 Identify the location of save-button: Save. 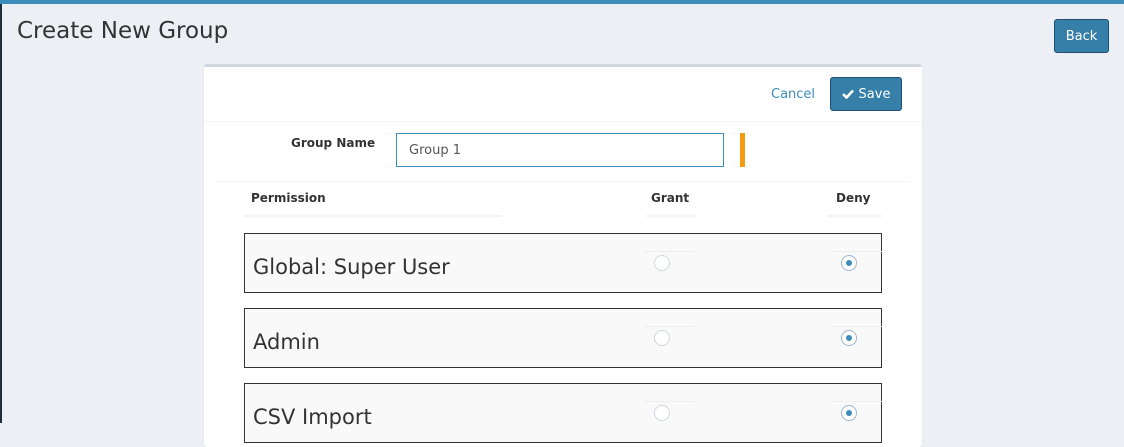
(866, 94).